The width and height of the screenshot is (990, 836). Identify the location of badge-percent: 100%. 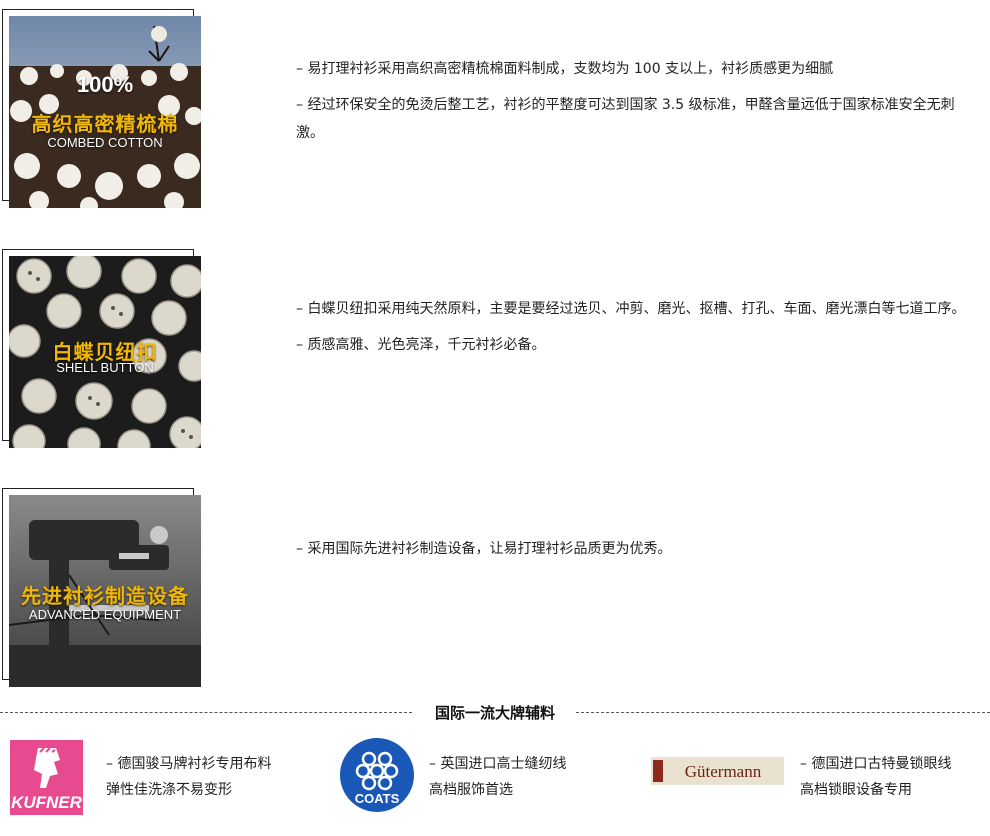
(105, 84).